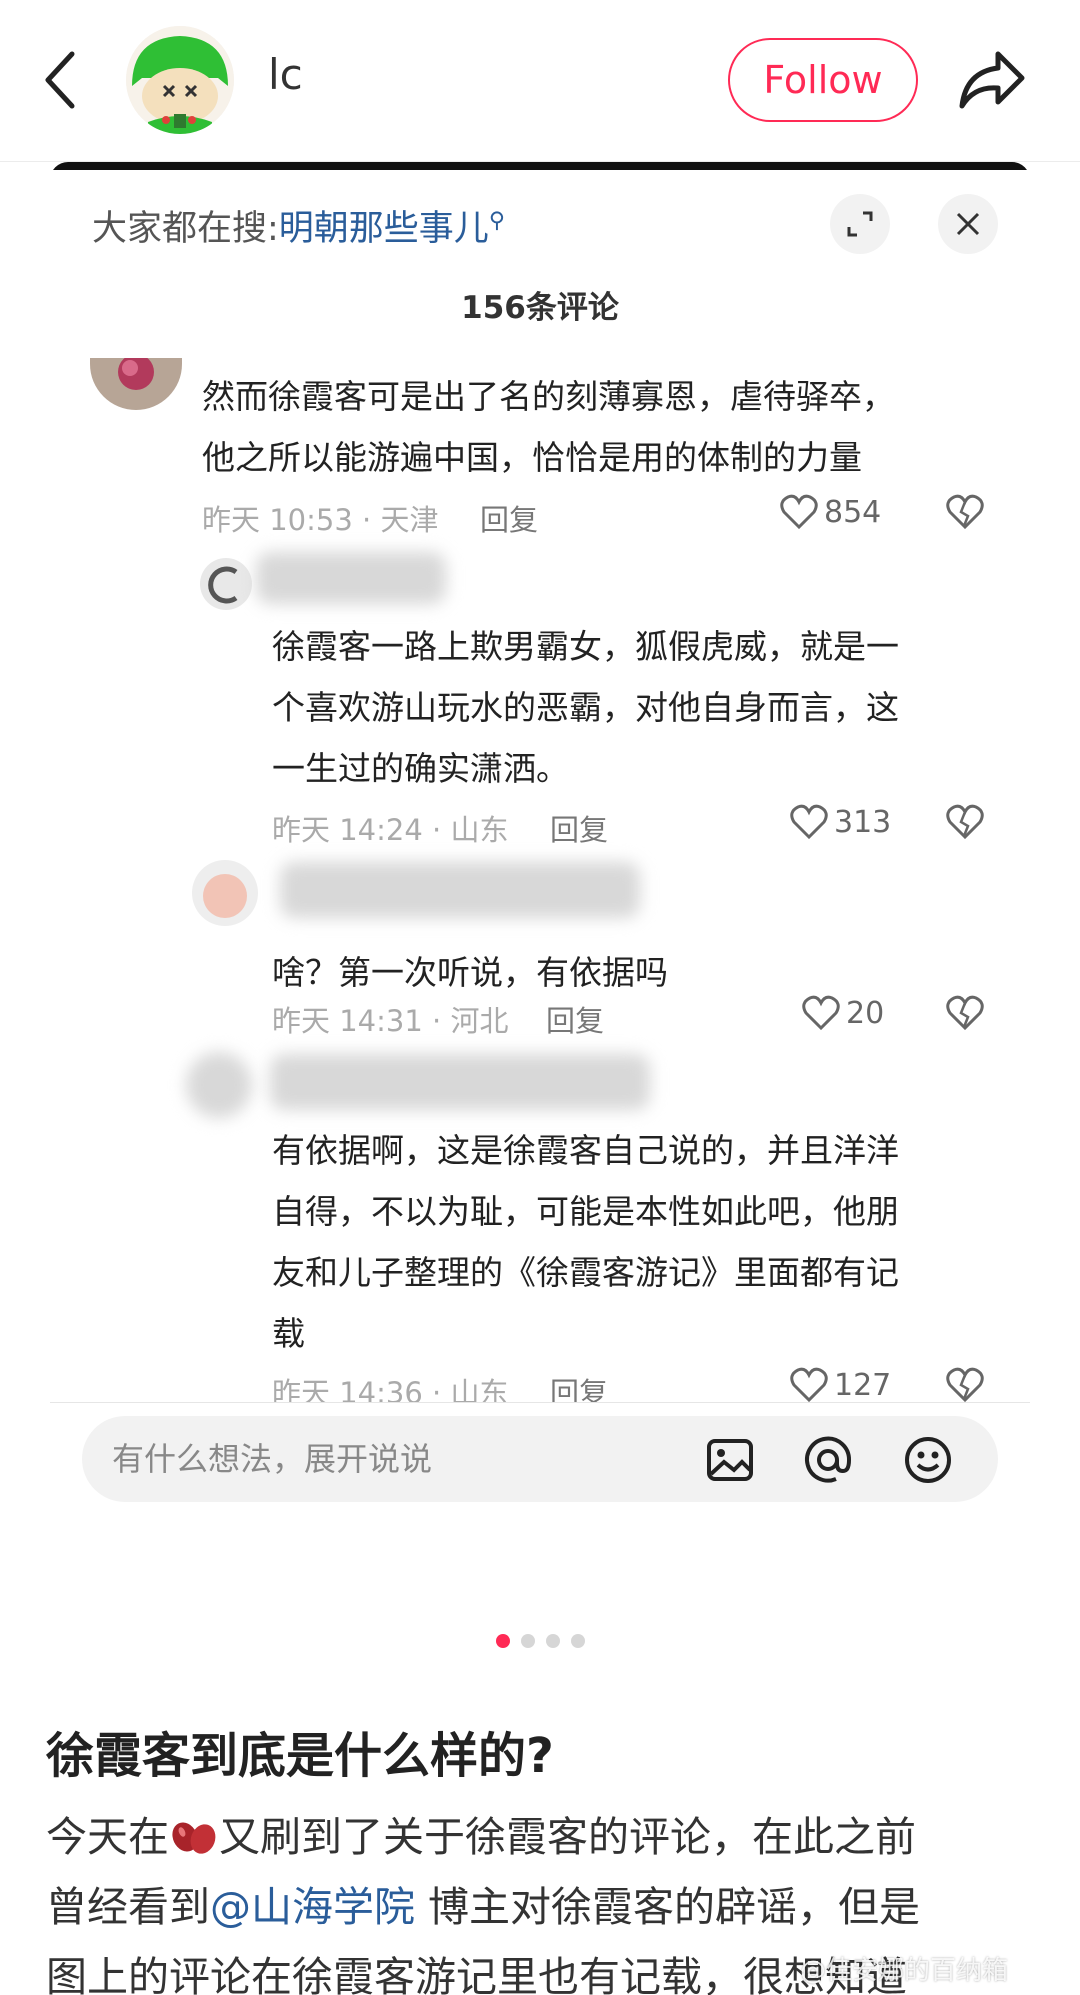 Image resolution: width=1080 pixels, height=1995 pixels. What do you see at coordinates (532, 457) in the screenshot?
I see `comment-line: 他之所以能游遍中国，恰恰是用的体制的力量` at bounding box center [532, 457].